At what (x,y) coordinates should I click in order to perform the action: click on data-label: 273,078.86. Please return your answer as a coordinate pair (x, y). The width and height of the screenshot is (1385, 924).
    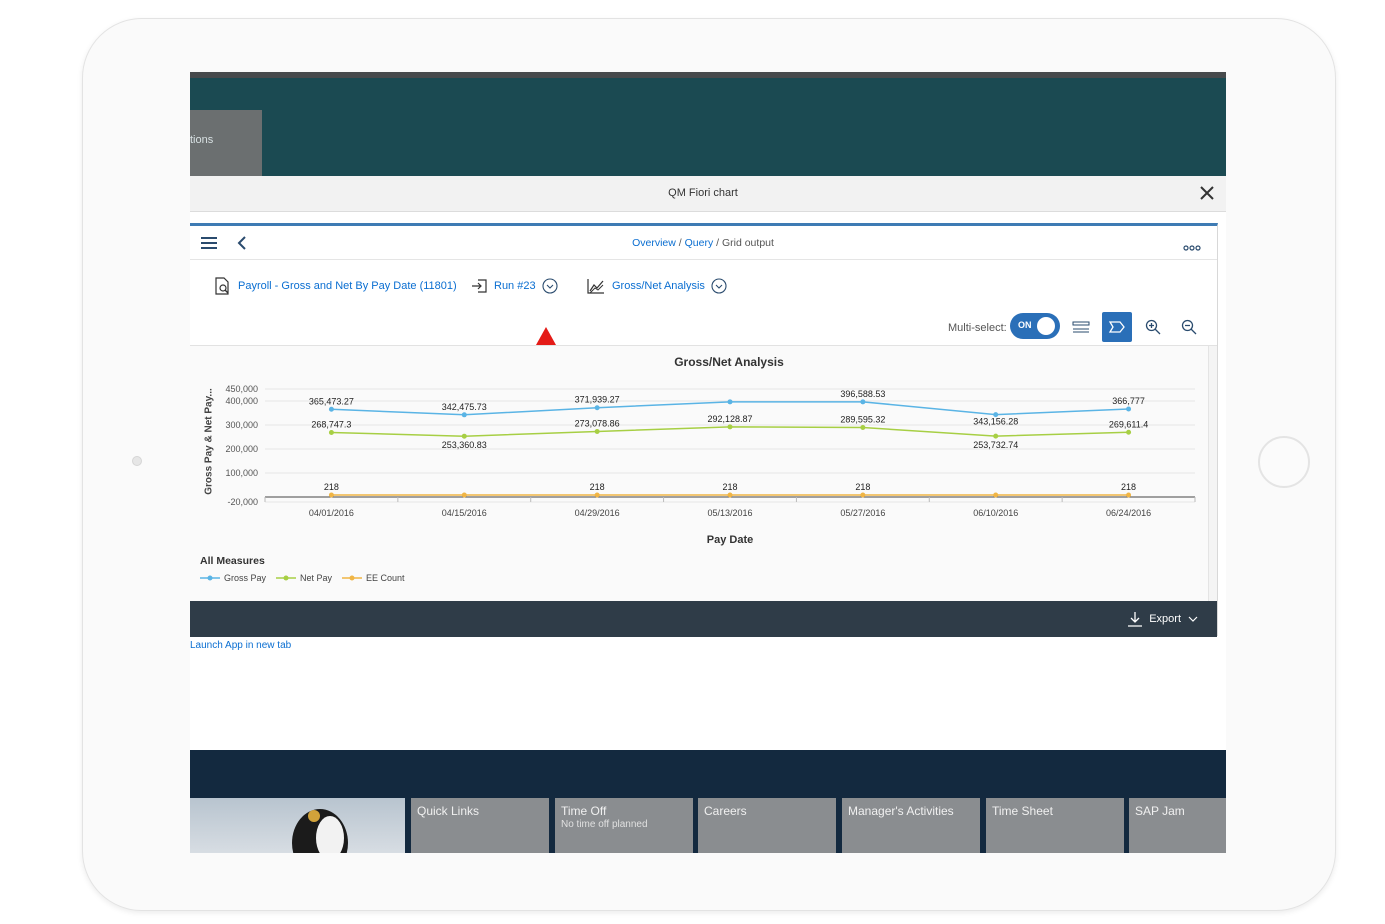
    Looking at the image, I should click on (597, 423).